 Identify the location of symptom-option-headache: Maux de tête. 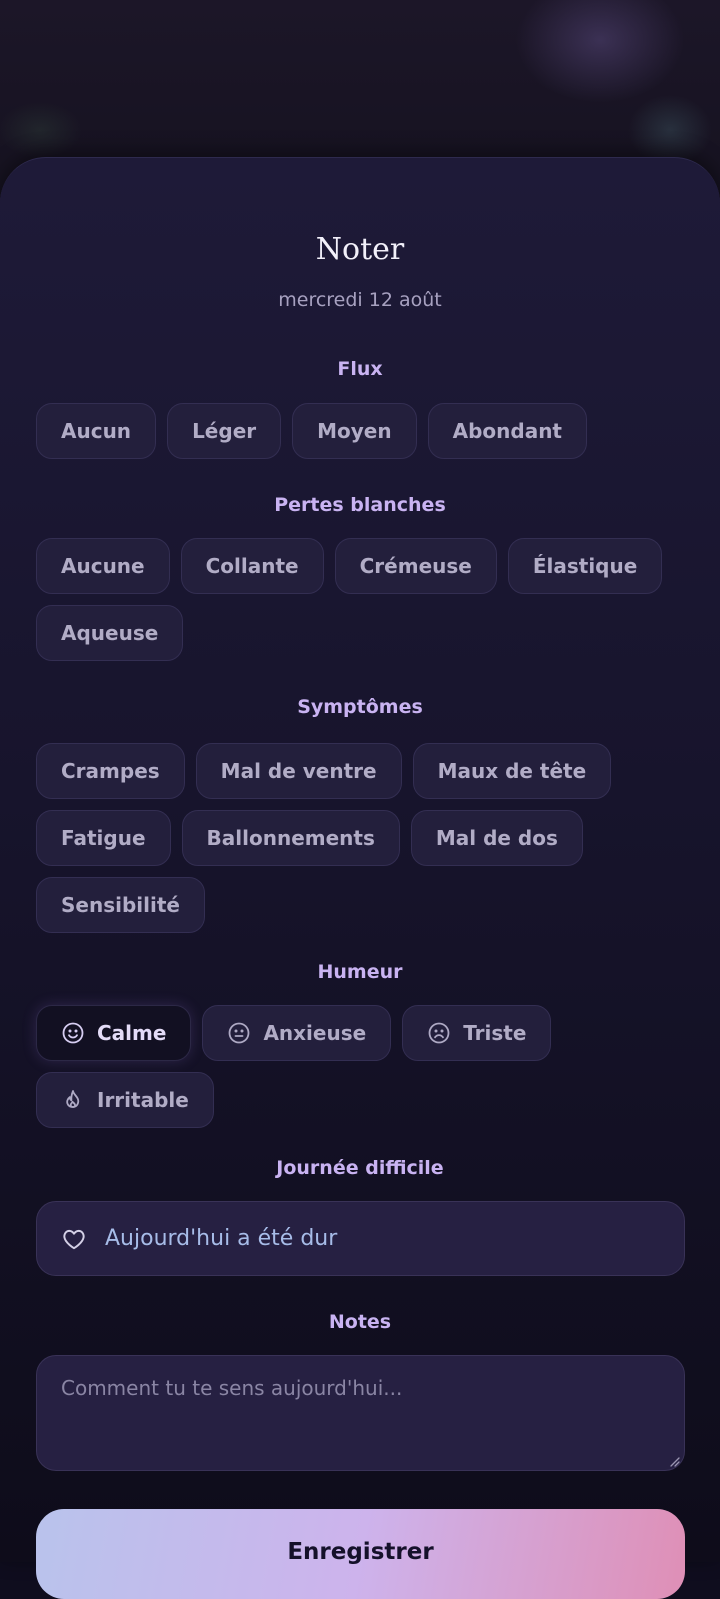
(512, 771).